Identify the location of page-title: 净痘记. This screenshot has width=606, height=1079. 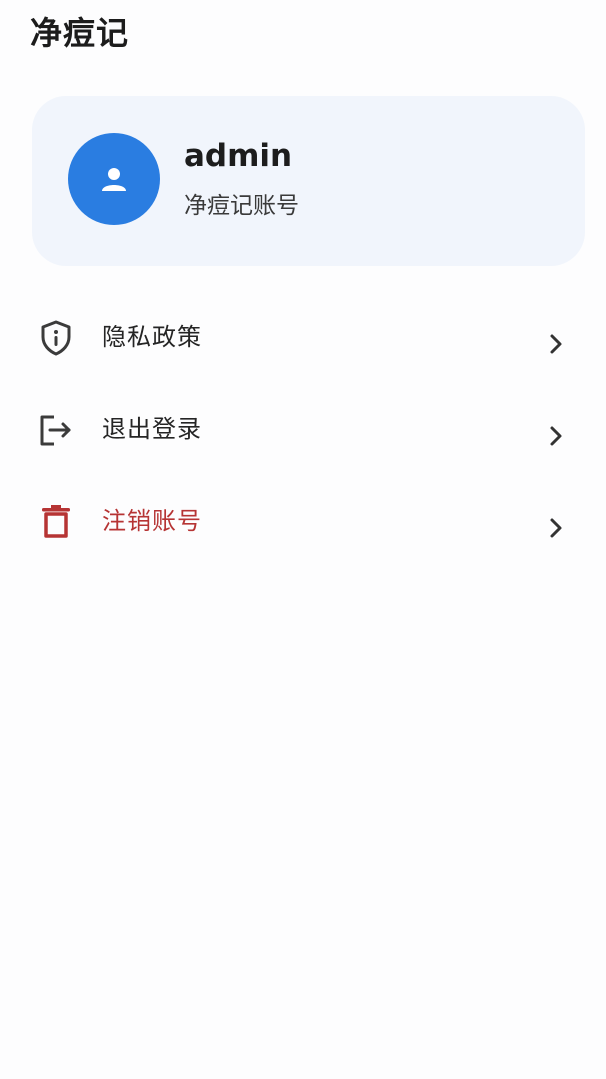
(80, 33).